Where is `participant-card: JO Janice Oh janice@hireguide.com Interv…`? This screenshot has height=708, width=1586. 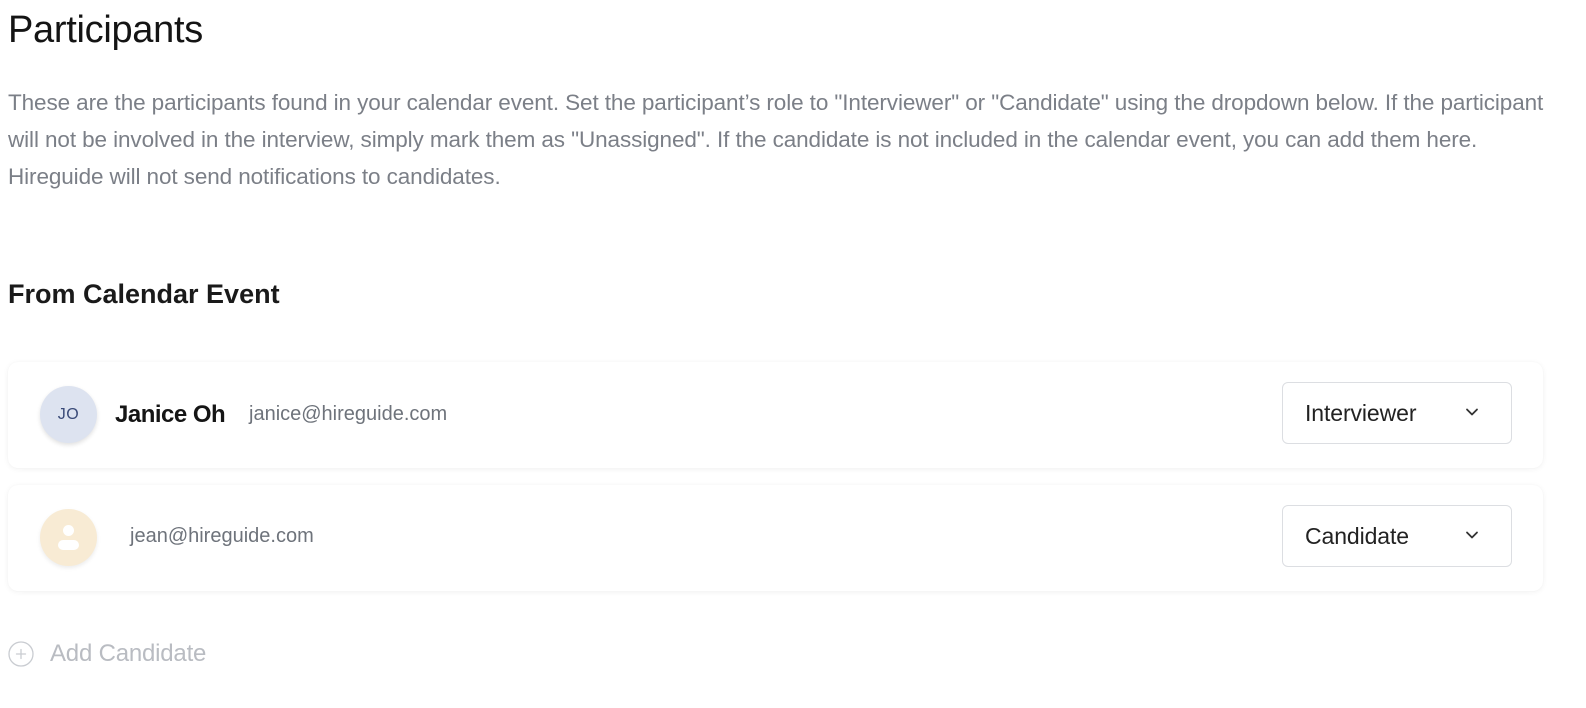 participant-card: JO Janice Oh janice@hireguide.com Interv… is located at coordinates (775, 415).